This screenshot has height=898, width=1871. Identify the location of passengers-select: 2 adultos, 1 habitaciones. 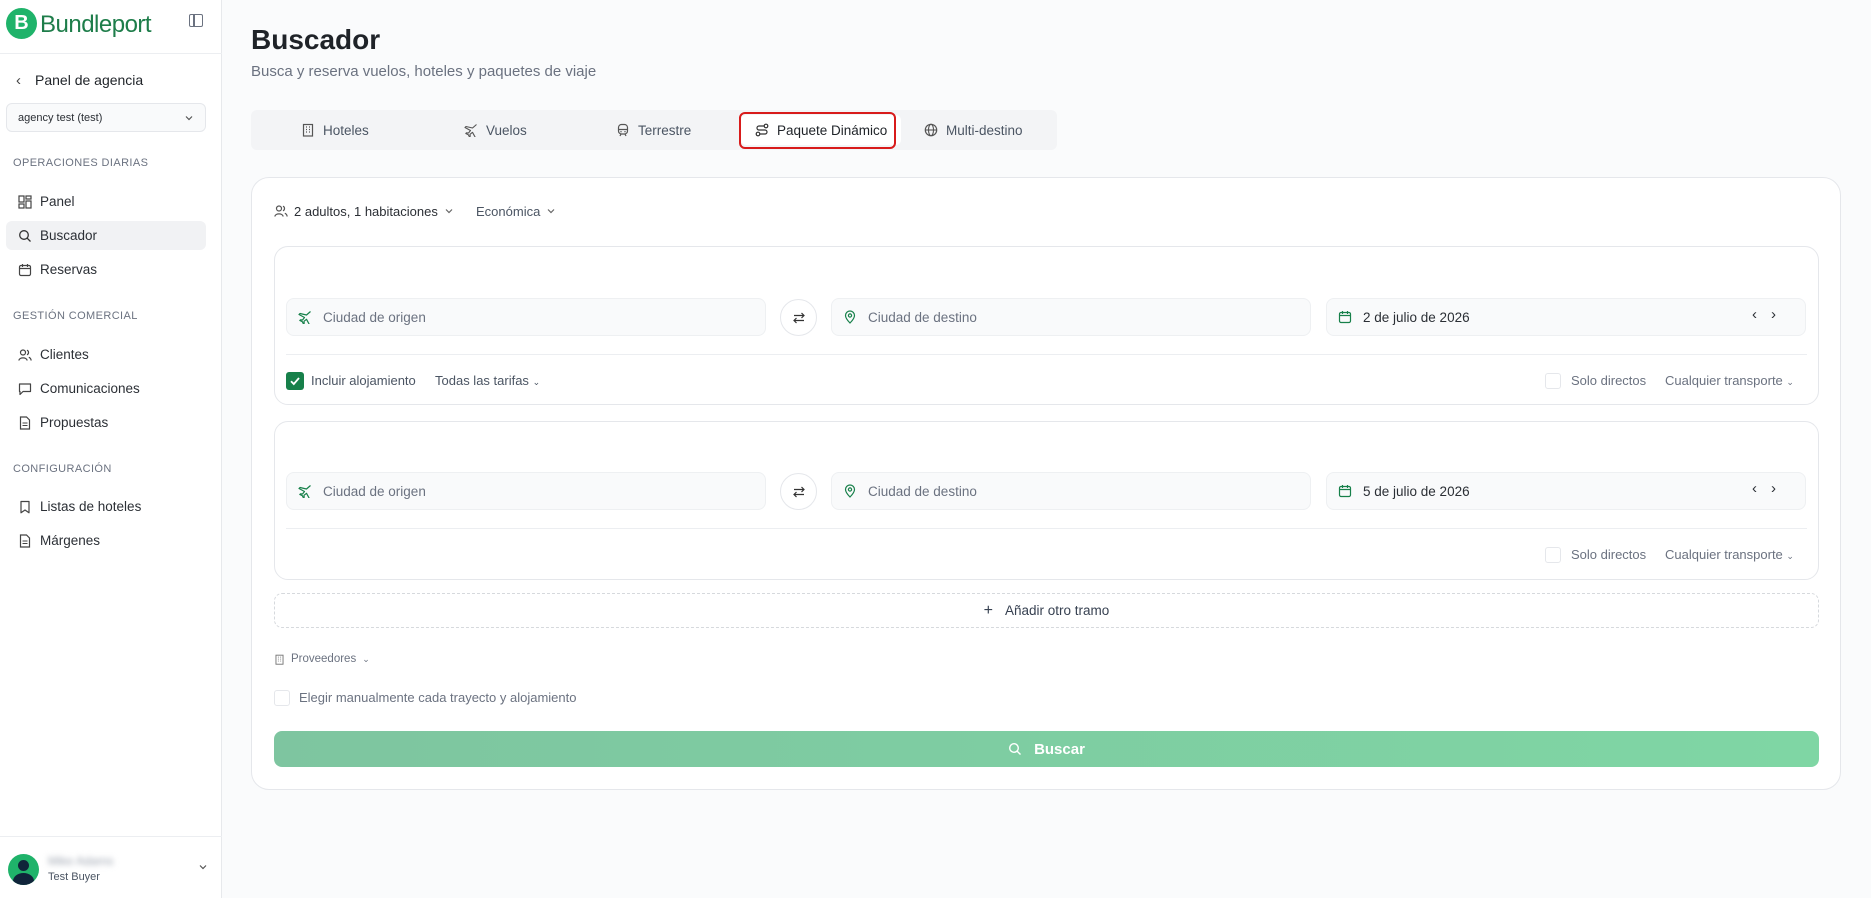
(364, 211).